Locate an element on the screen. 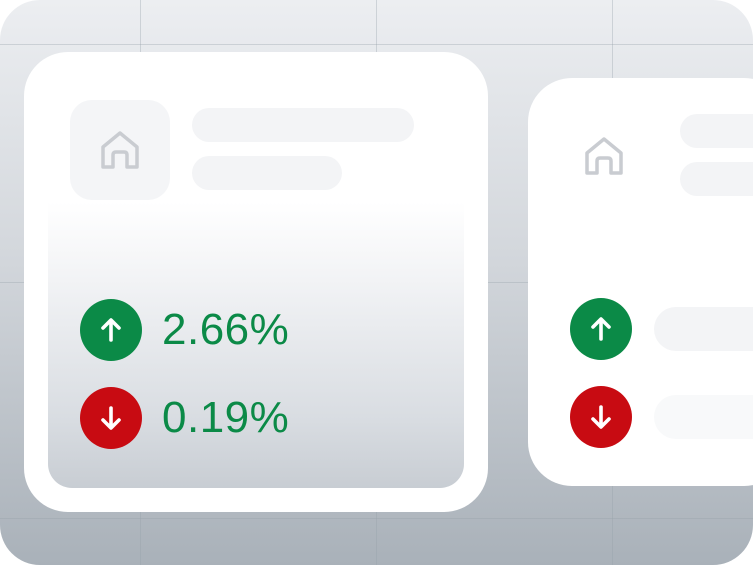 This screenshot has width=753, height=565. stat-row-up is located at coordinates (661, 329).